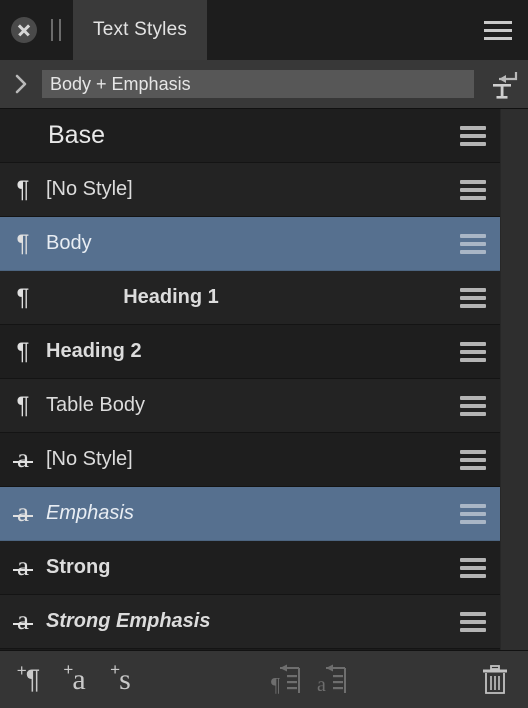  Describe the element at coordinates (287, 680) in the screenshot. I see `redefine-paragraph-style-button: ¶` at that location.